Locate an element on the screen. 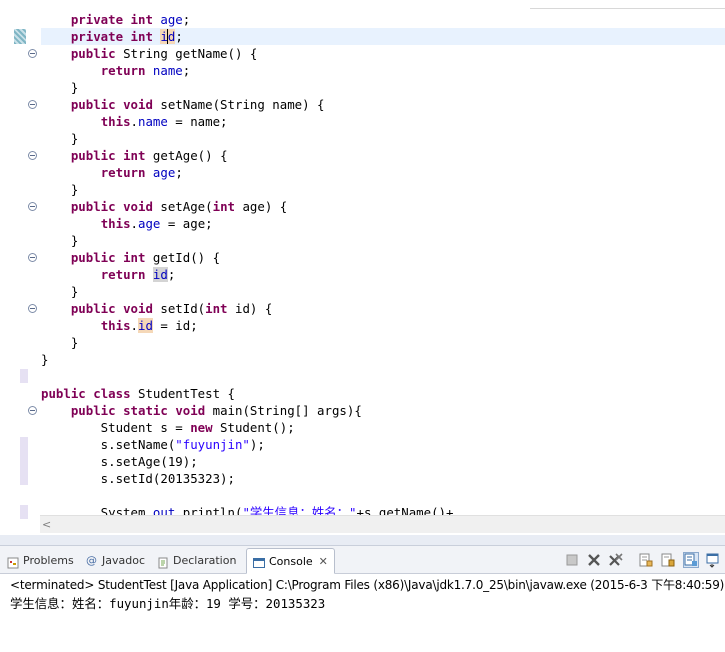 The height and width of the screenshot is (652, 725). tab-console: Console ✕ is located at coordinates (290, 561).